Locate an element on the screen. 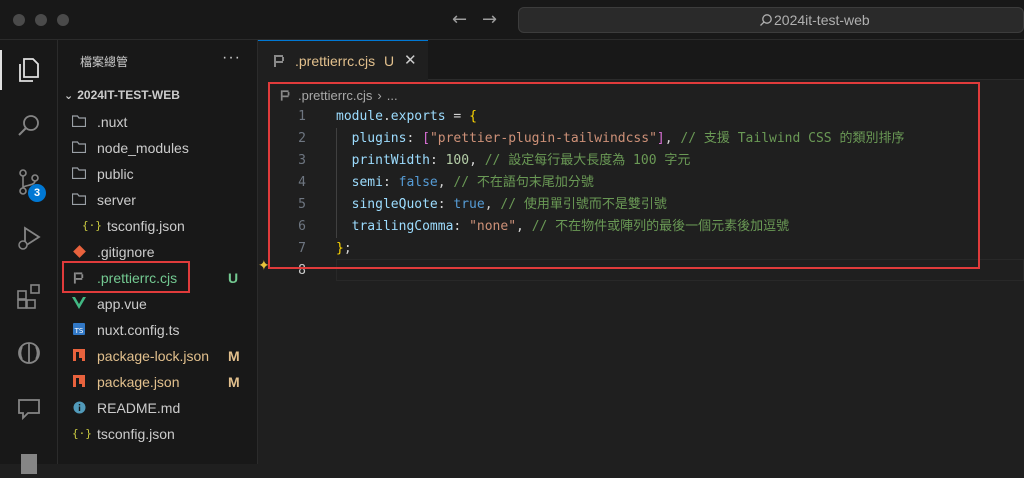 The image size is (1024, 478). git-status-badge: U is located at coordinates (233, 278).